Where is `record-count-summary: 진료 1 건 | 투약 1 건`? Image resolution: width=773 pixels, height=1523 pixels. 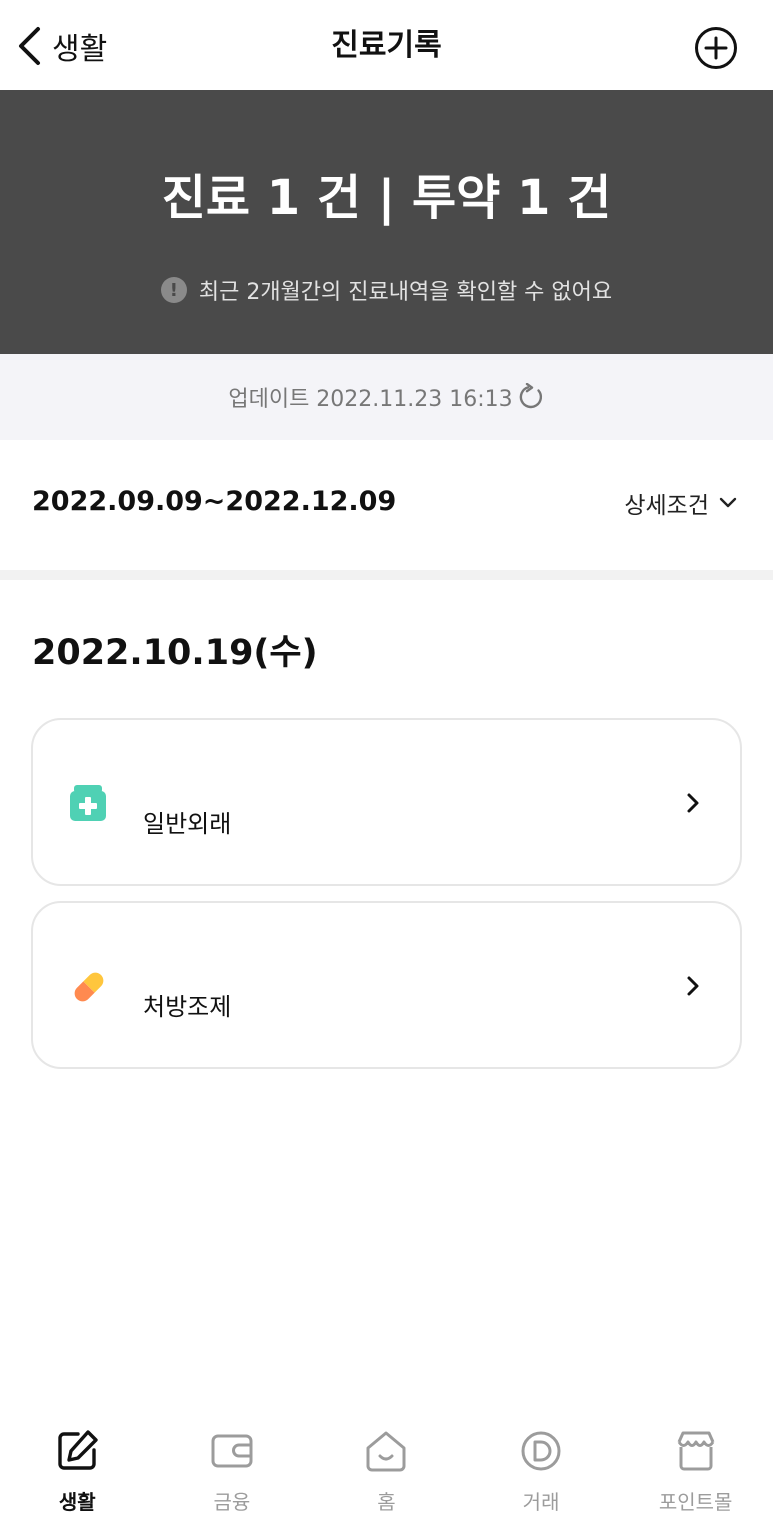 record-count-summary: 진료 1 건 | 투약 1 건 is located at coordinates (386, 198).